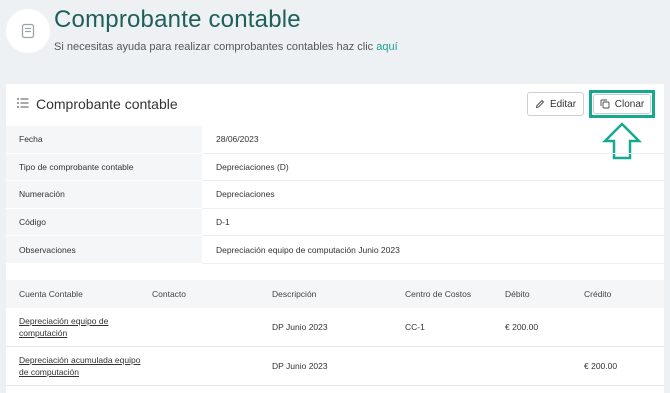  I want to click on edit-button: Editar, so click(555, 104).